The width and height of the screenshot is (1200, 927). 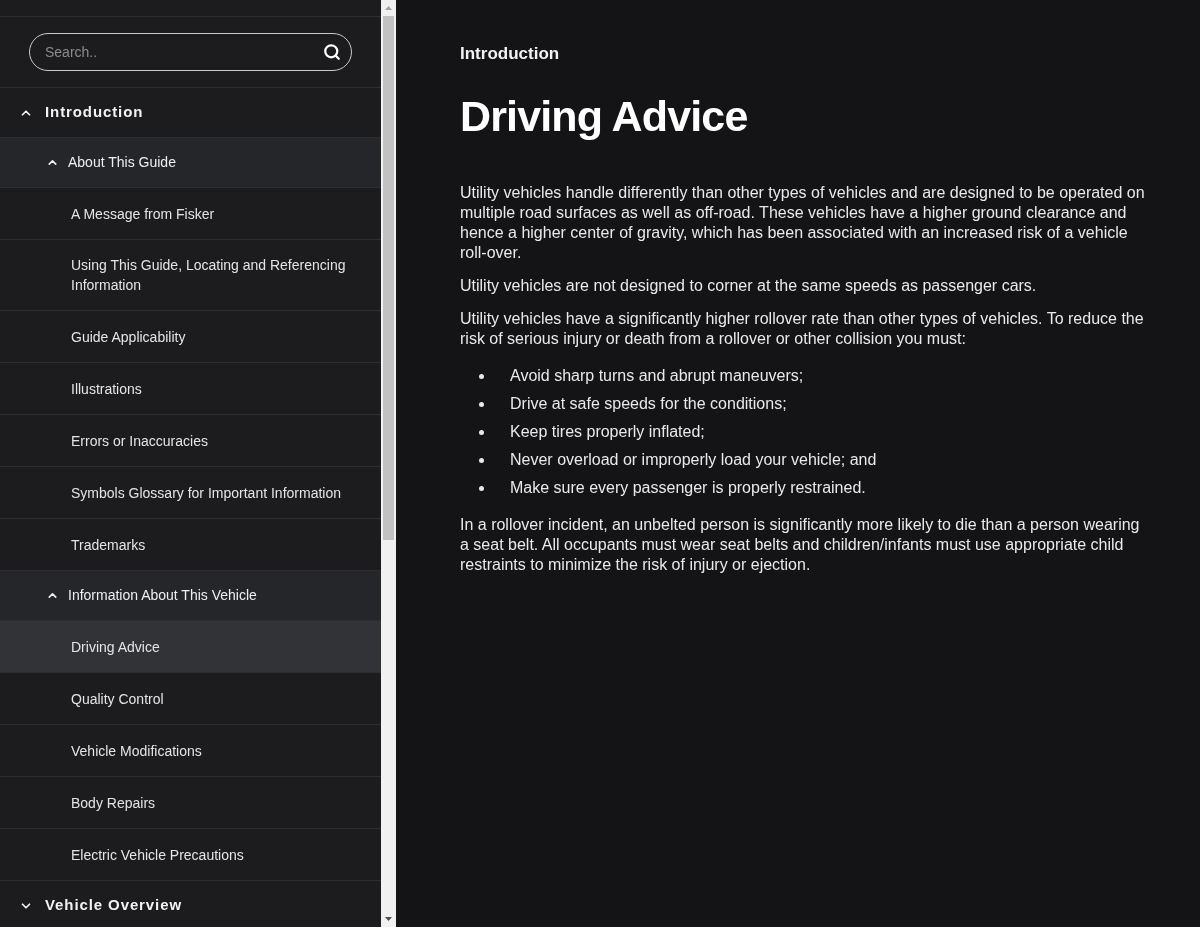 I want to click on scrollbar-track, so click(x=388, y=463).